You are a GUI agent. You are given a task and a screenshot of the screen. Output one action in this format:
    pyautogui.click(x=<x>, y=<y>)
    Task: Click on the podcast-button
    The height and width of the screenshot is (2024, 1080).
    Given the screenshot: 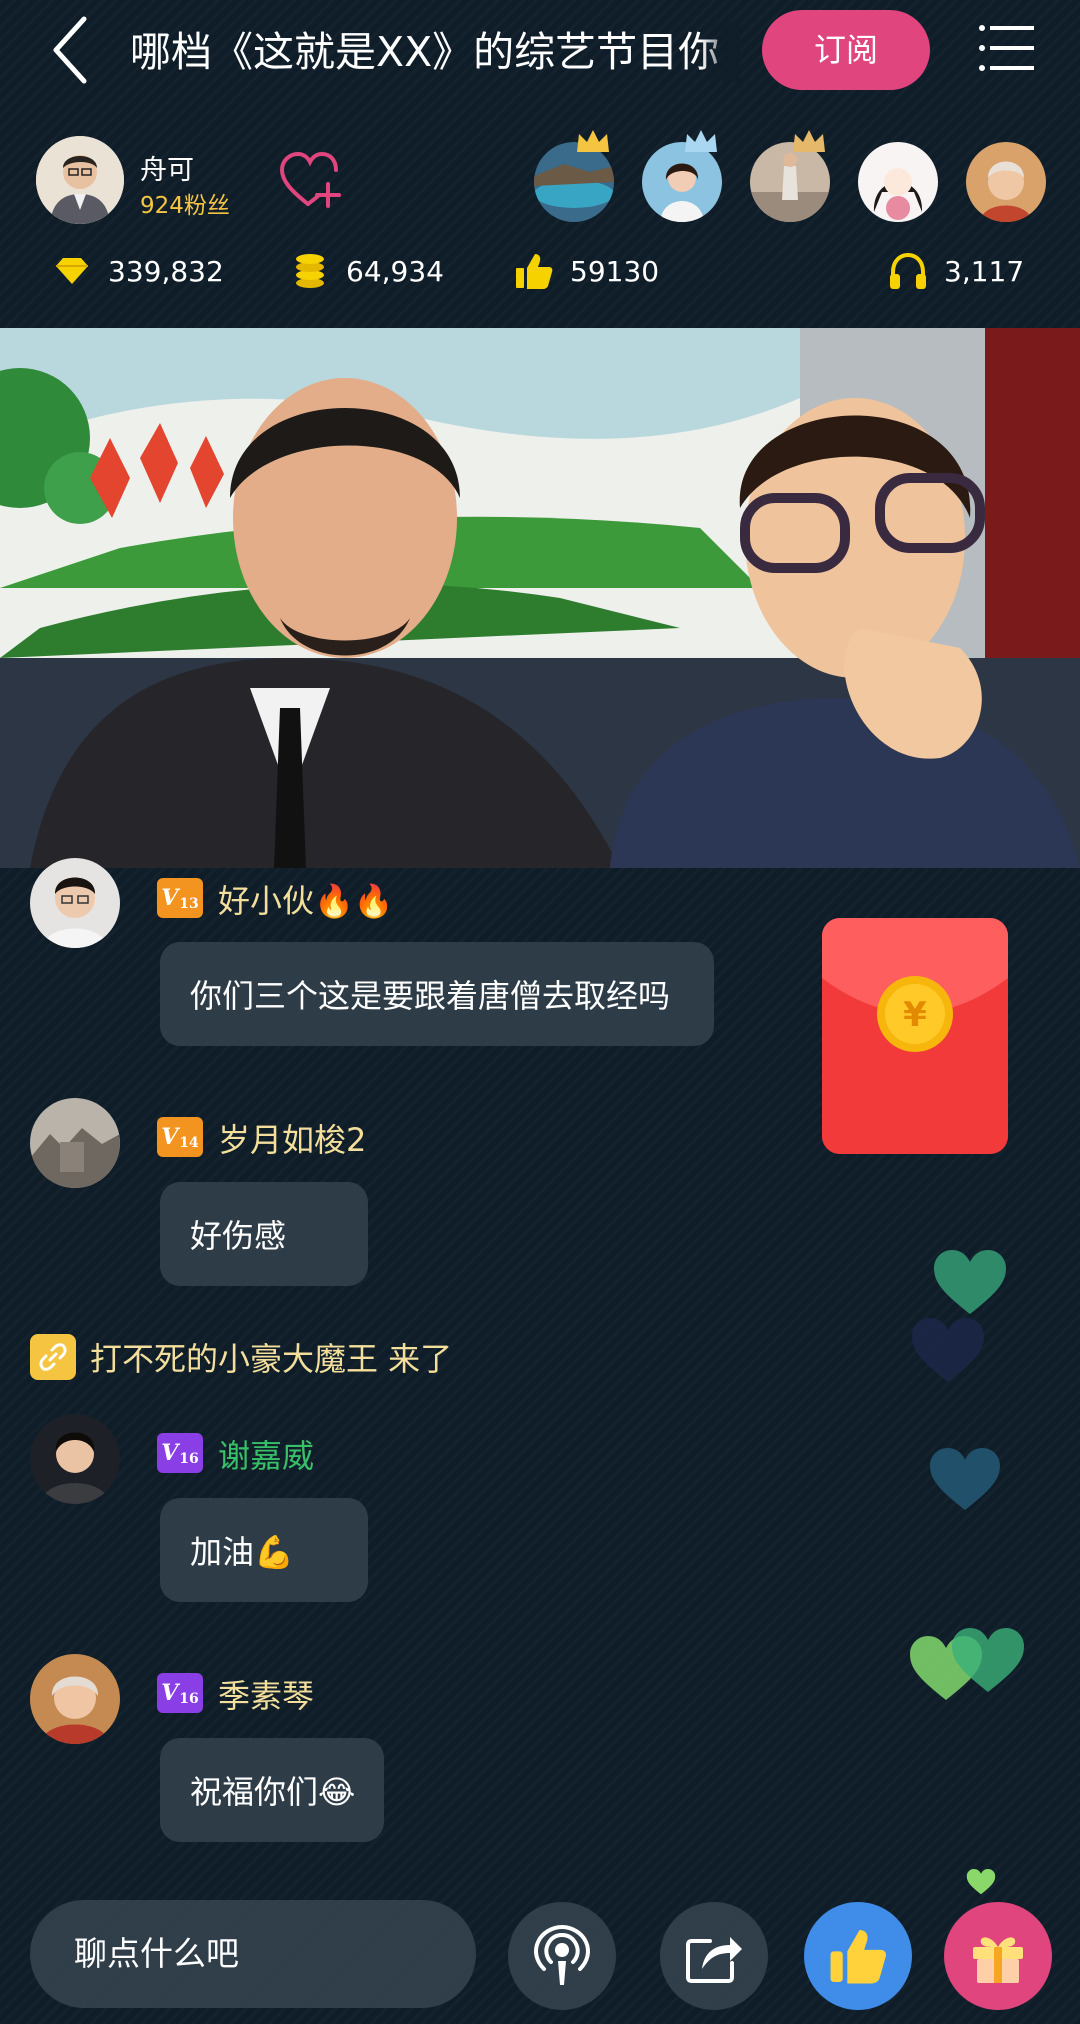 What is the action you would take?
    pyautogui.click(x=562, y=1956)
    